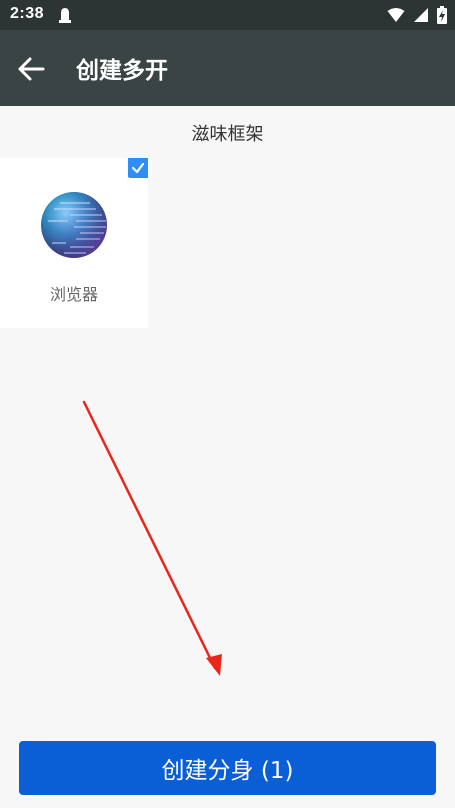  Describe the element at coordinates (421, 17) in the screenshot. I see `signal-icon` at that location.